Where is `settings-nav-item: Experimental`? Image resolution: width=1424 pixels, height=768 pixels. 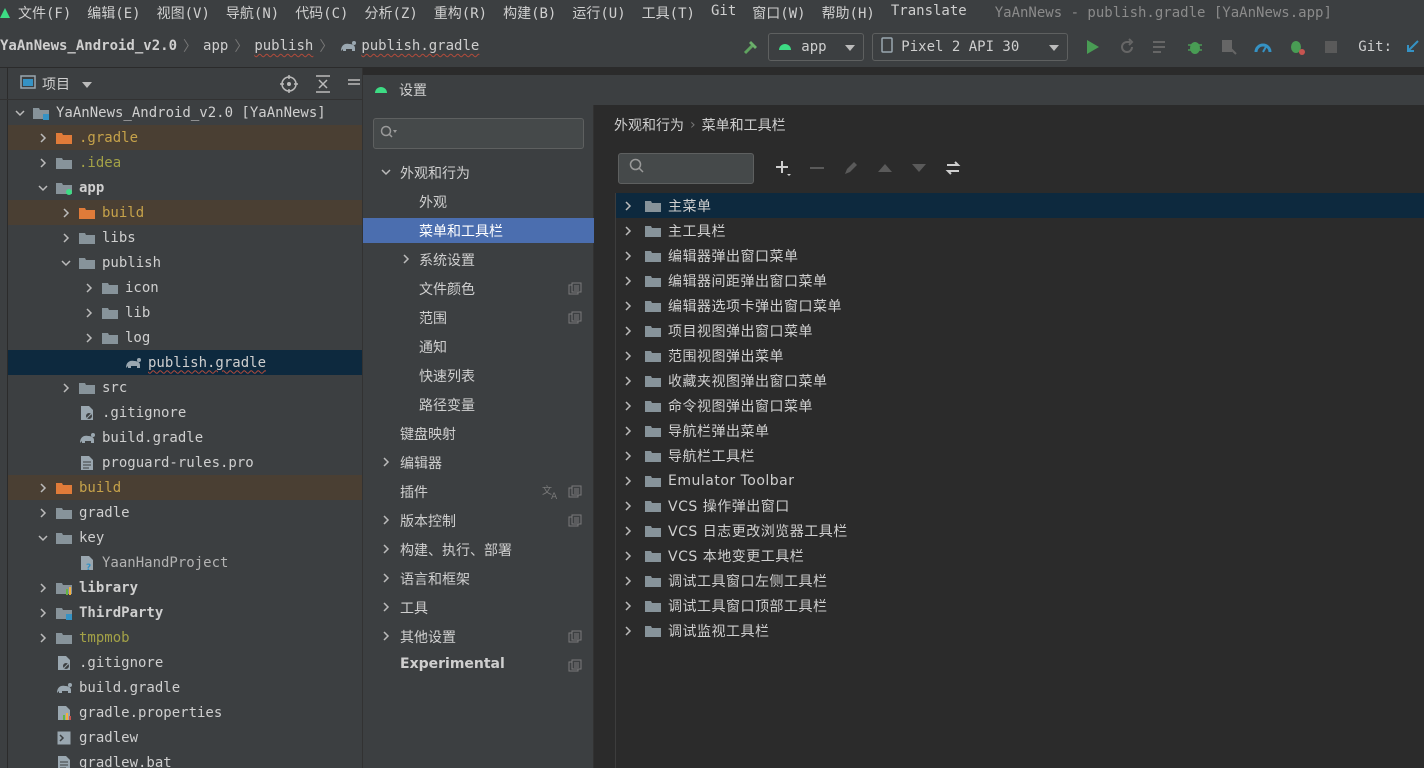
settings-nav-item: Experimental is located at coordinates (478, 665).